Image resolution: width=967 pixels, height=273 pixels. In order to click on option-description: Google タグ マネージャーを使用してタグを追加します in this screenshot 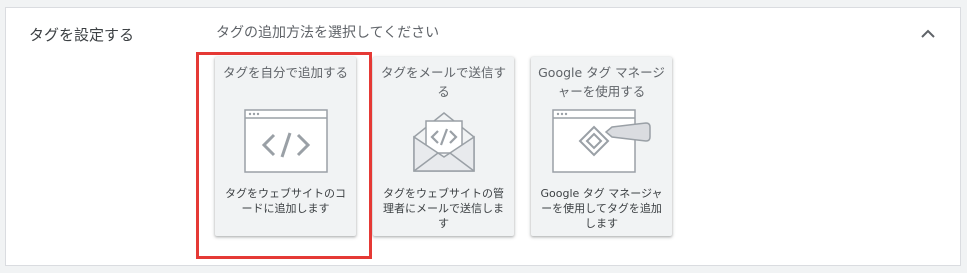, I will do `click(601, 208)`.